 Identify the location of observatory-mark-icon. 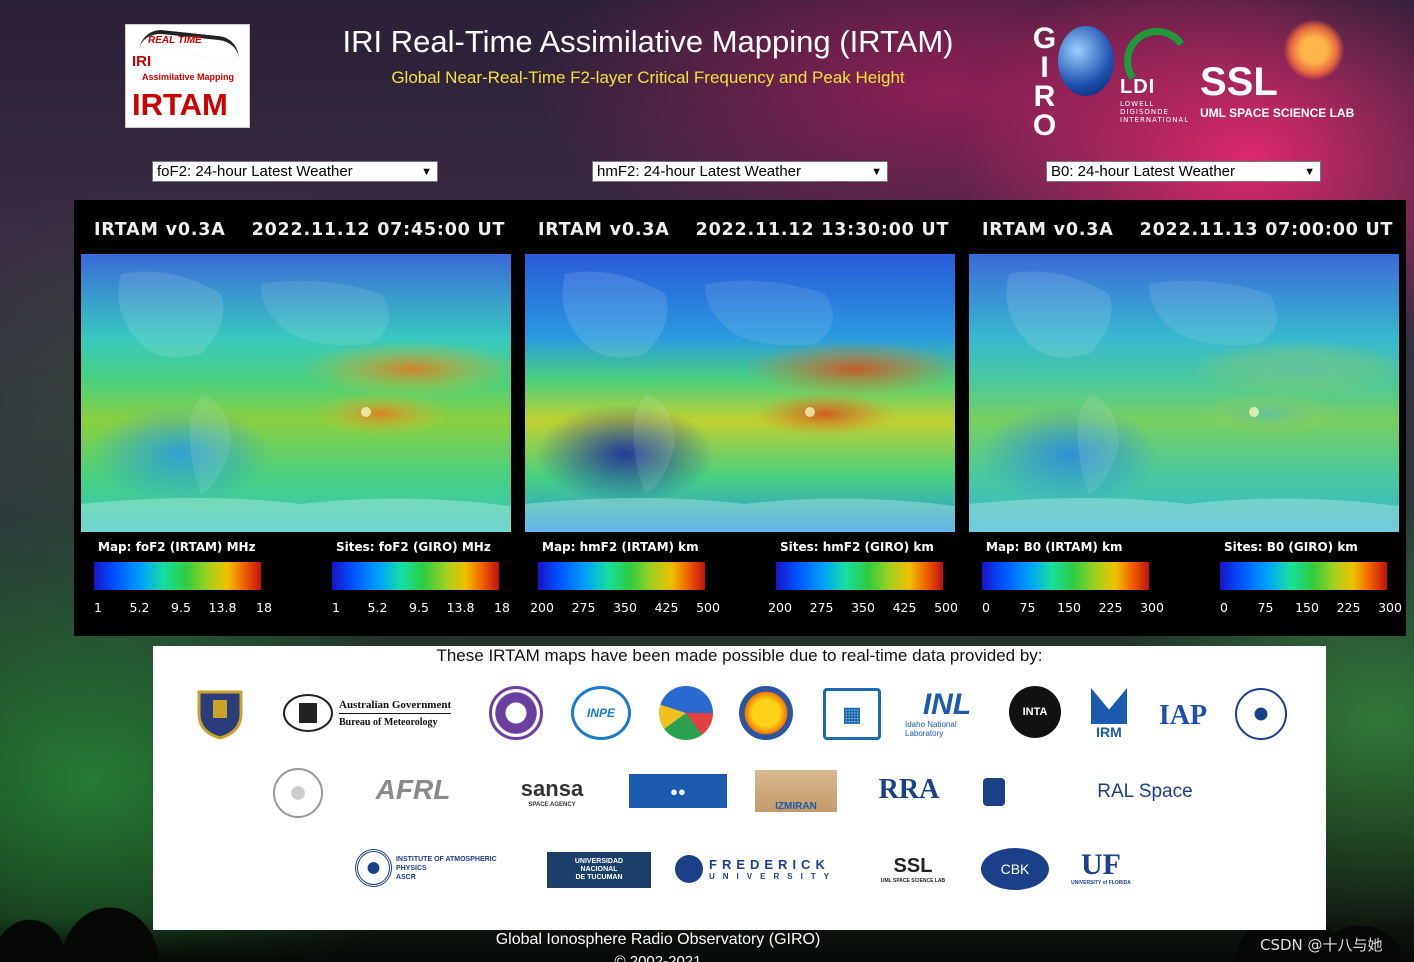
(994, 792).